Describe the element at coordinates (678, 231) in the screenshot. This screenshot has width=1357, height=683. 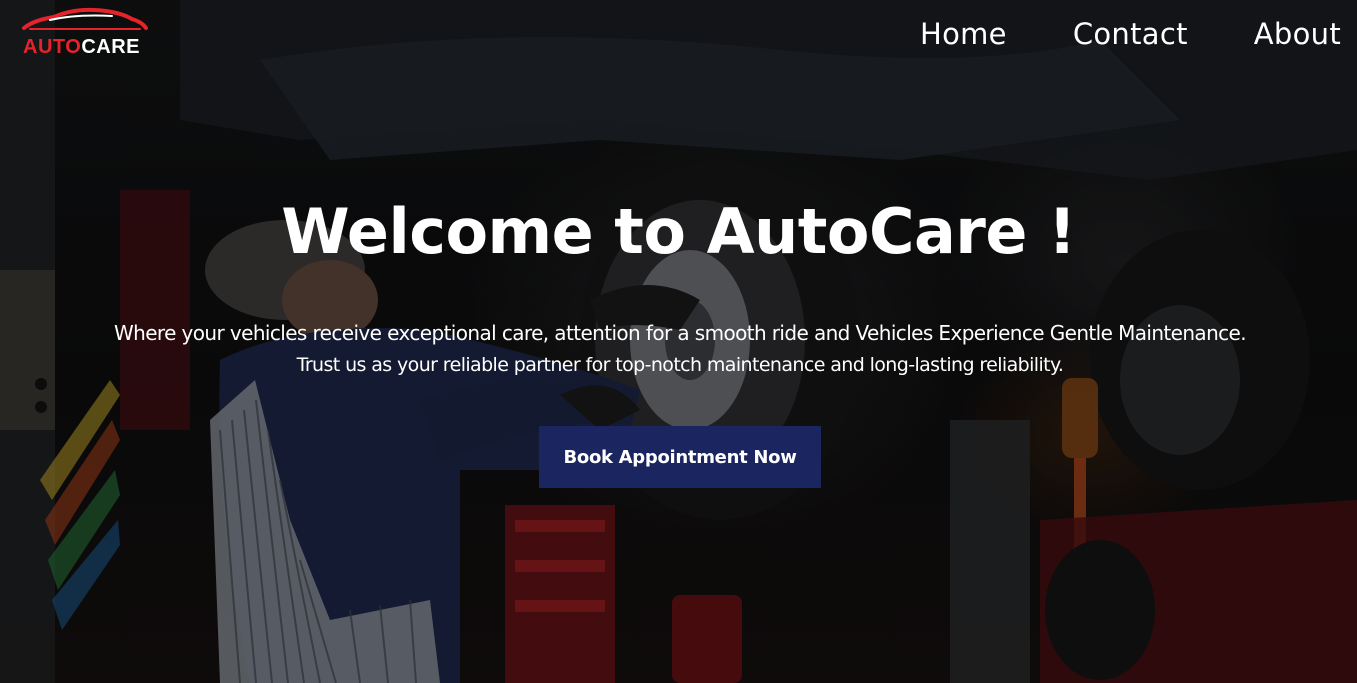
I see `hero-headline: Welcome to AutoCare !` at that location.